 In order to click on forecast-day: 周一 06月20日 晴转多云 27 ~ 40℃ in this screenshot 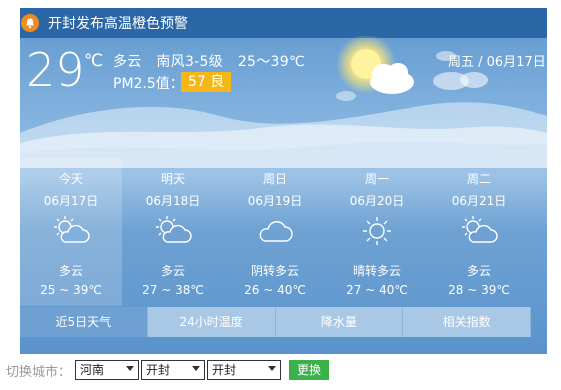, I will do `click(377, 232)`.